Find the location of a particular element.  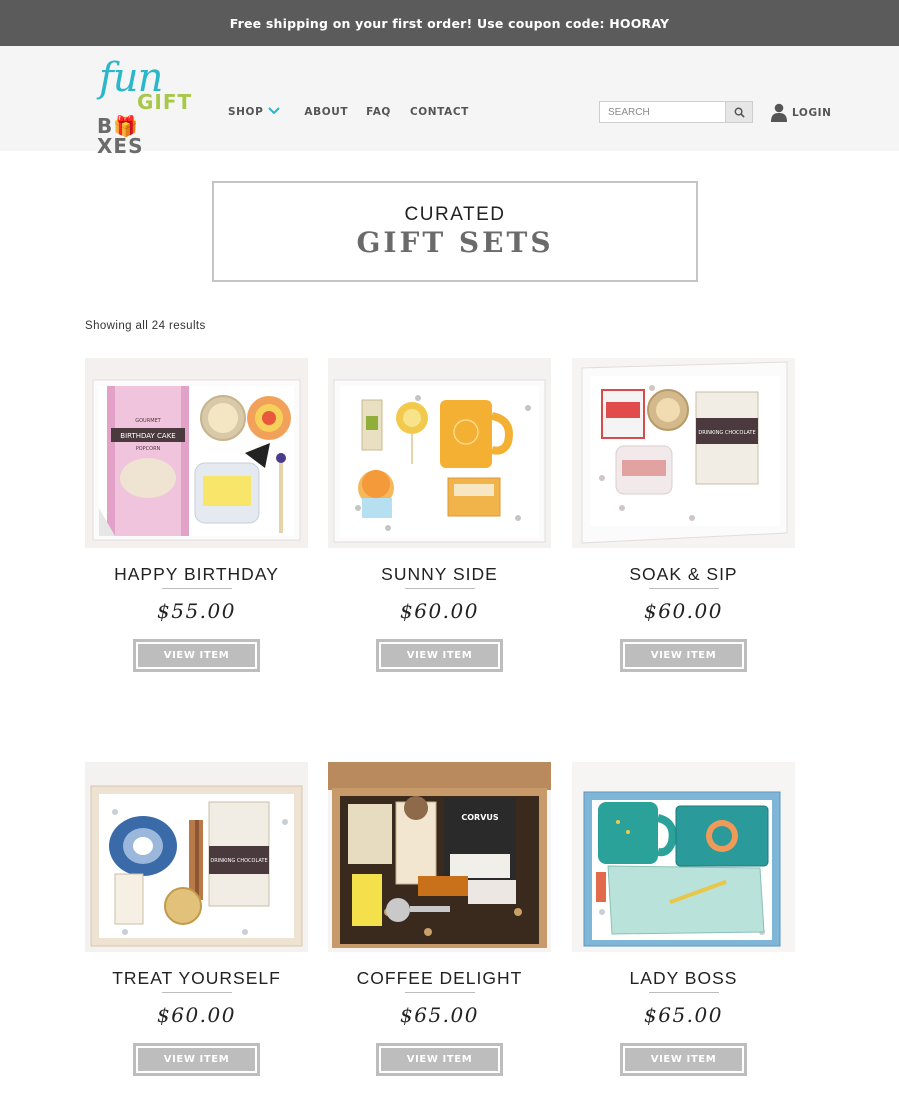

logo-boxes: B🎁XES is located at coordinates (120, 136).